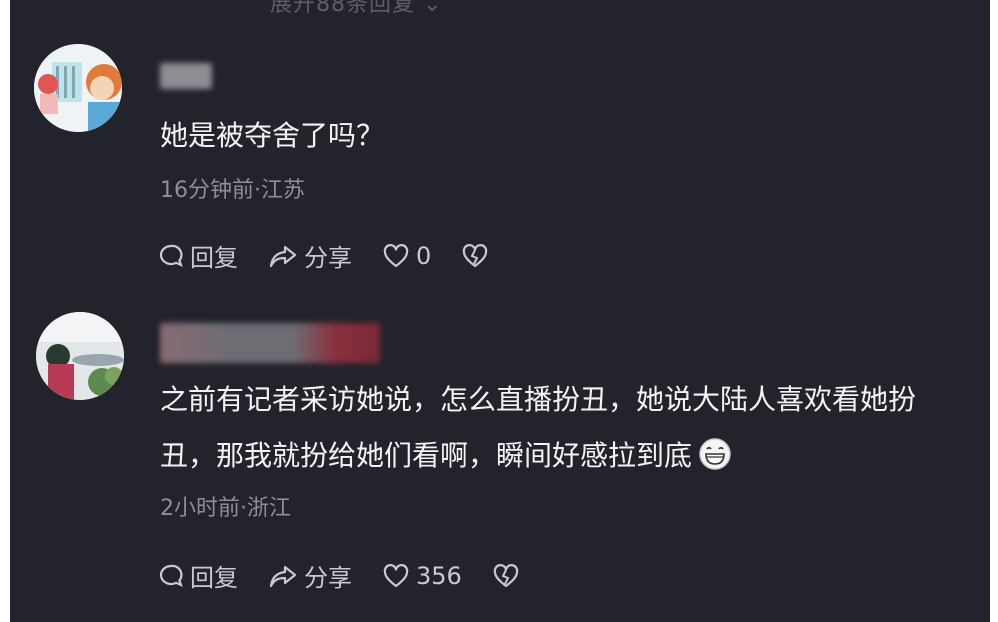  I want to click on avatar-photo-icon, so click(80, 356).